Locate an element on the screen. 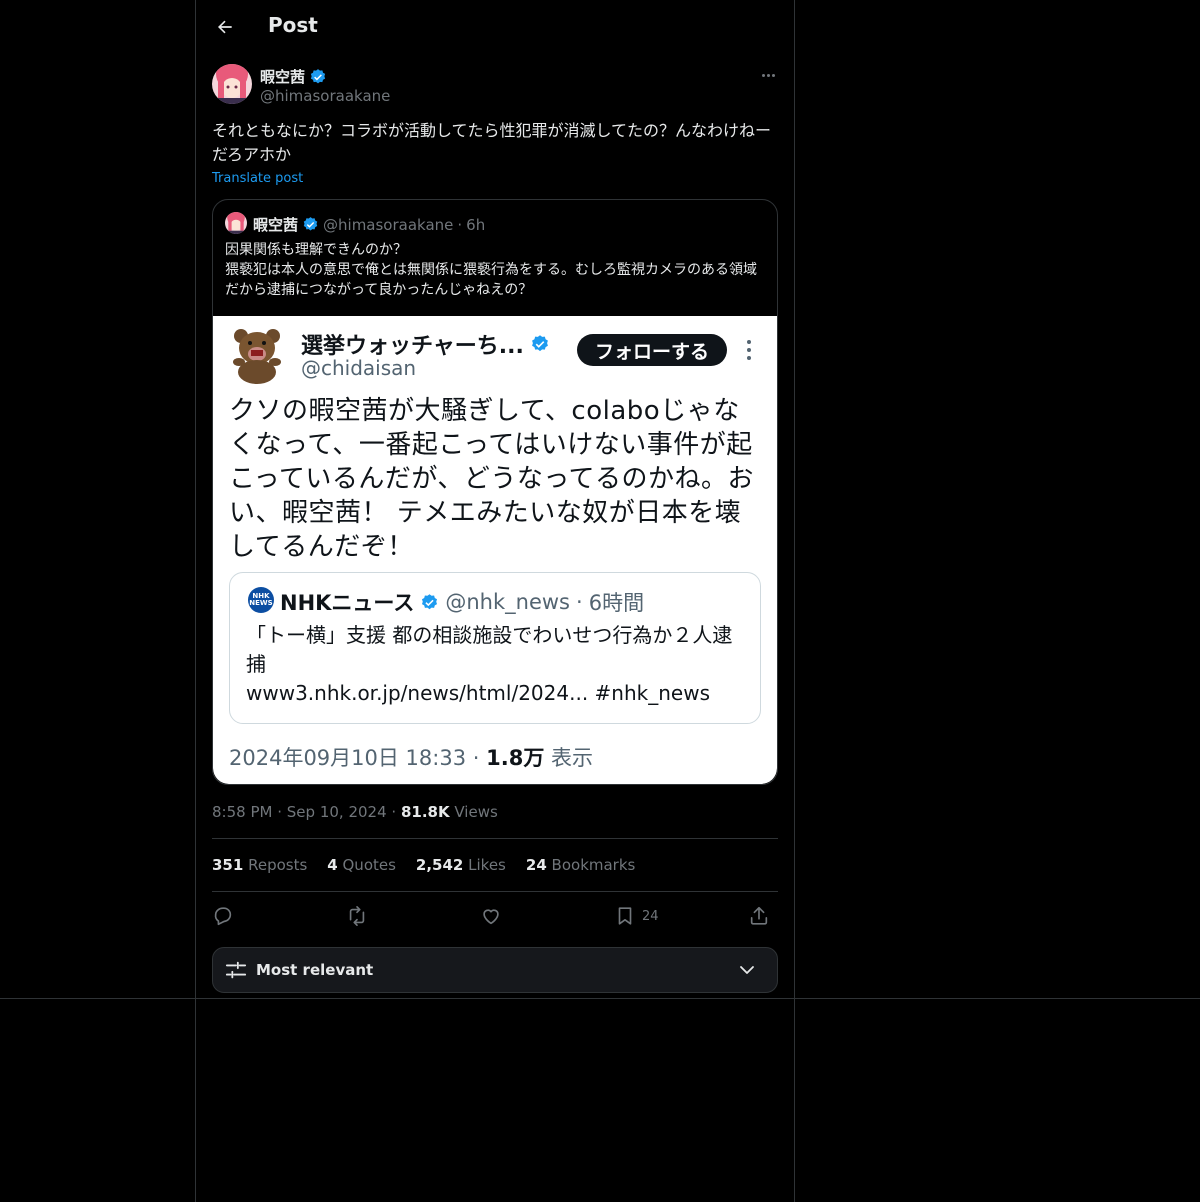 The width and height of the screenshot is (1200, 1202). screenshot-timestamp: 2024年09月10日 18:33 is located at coordinates (348, 758).